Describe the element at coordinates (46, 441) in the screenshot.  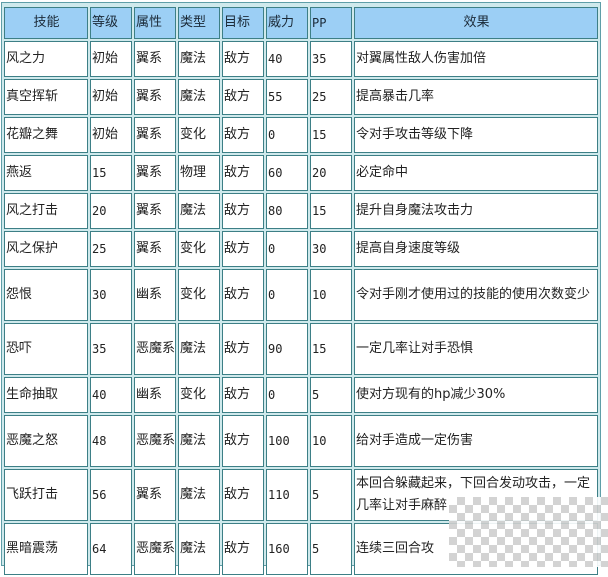
I see `cell-skill: 恶魔之怒` at that location.